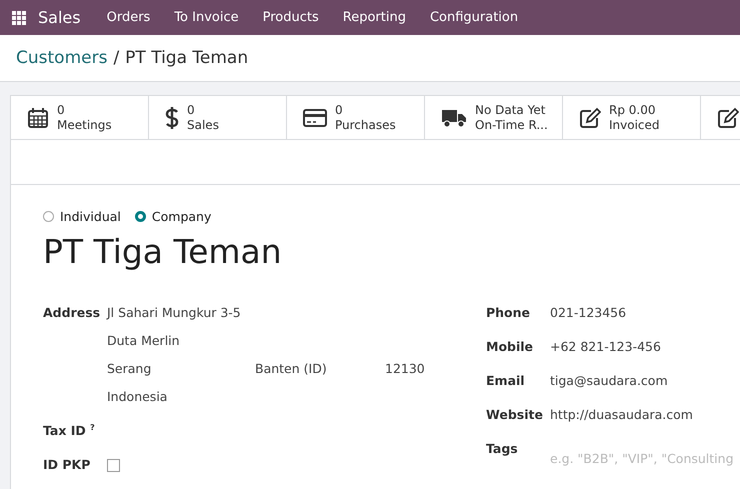 This screenshot has width=740, height=489. I want to click on field-label: Website, so click(515, 415).